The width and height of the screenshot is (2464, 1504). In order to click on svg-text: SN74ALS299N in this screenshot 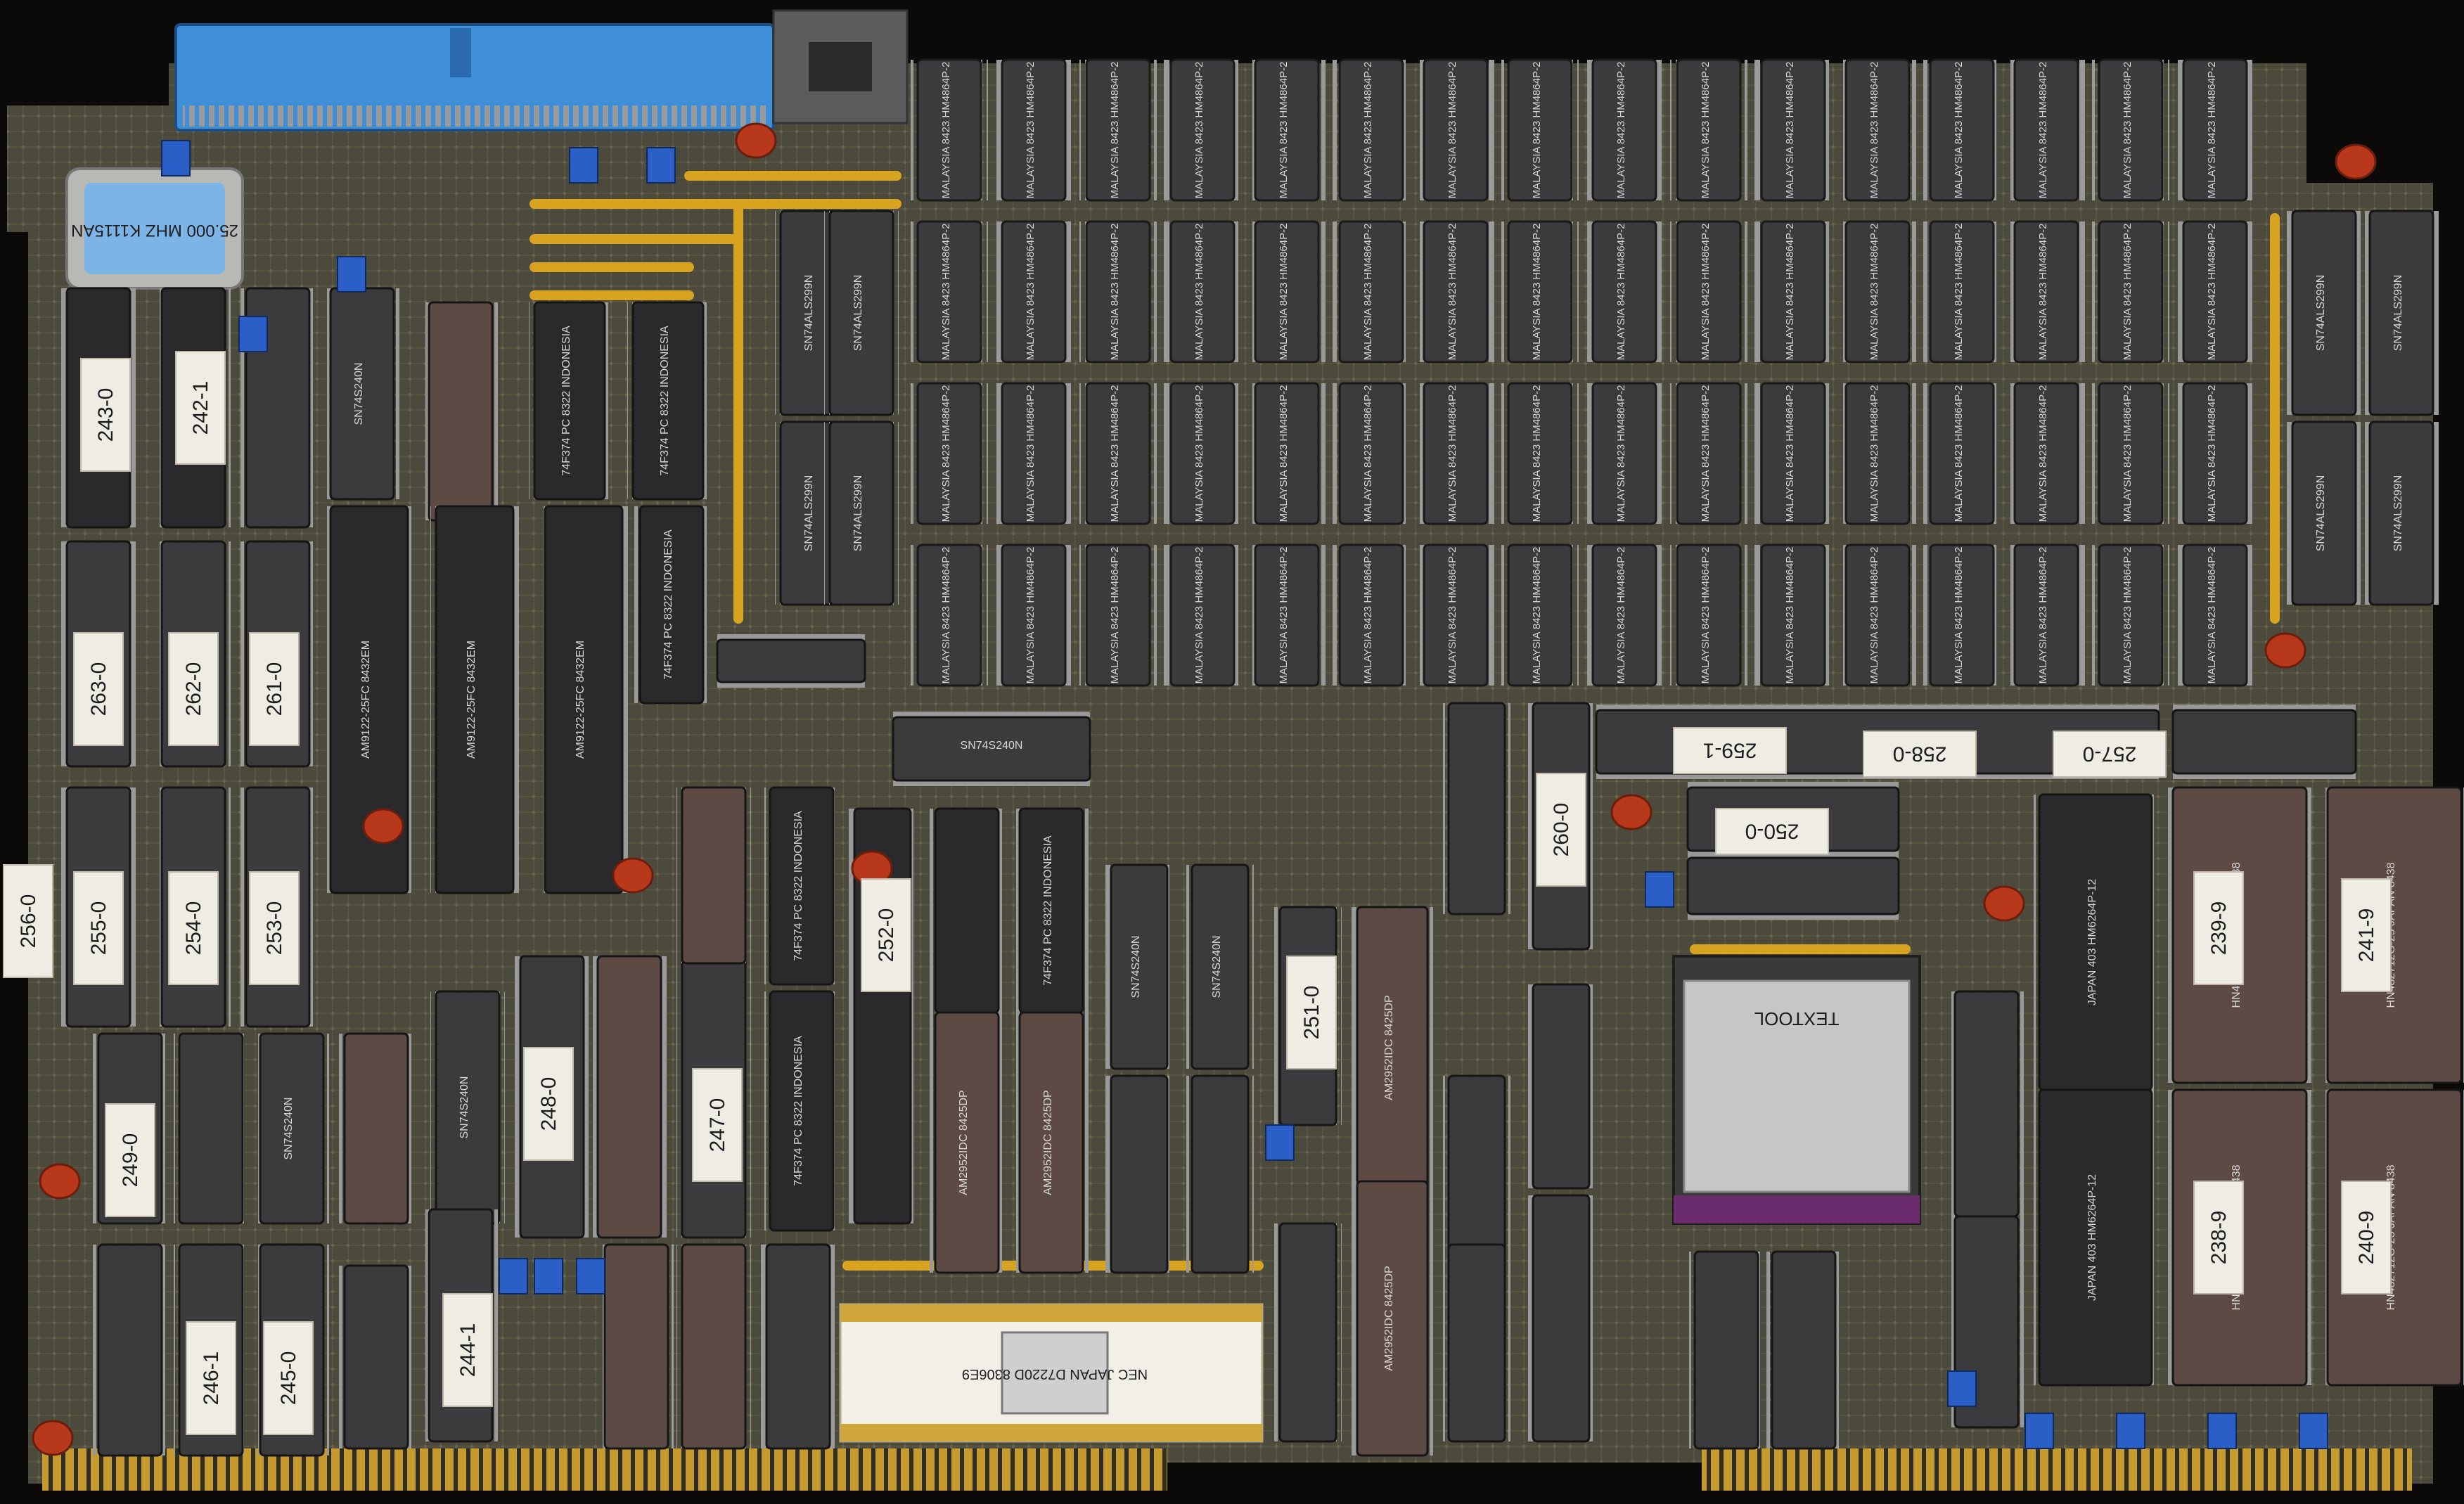, I will do `click(2398, 313)`.